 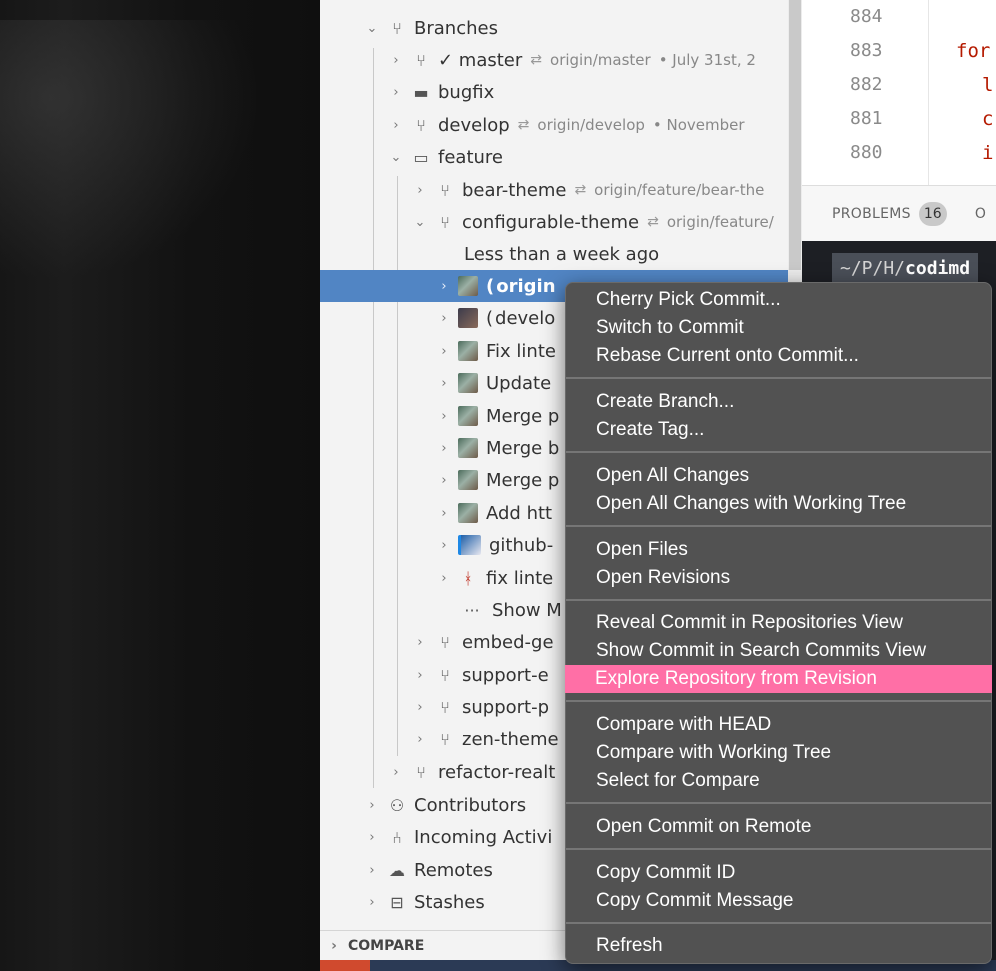 I want to click on menu-item-show-commit-search: Show Commit in Search Commits View, so click(x=779, y=651).